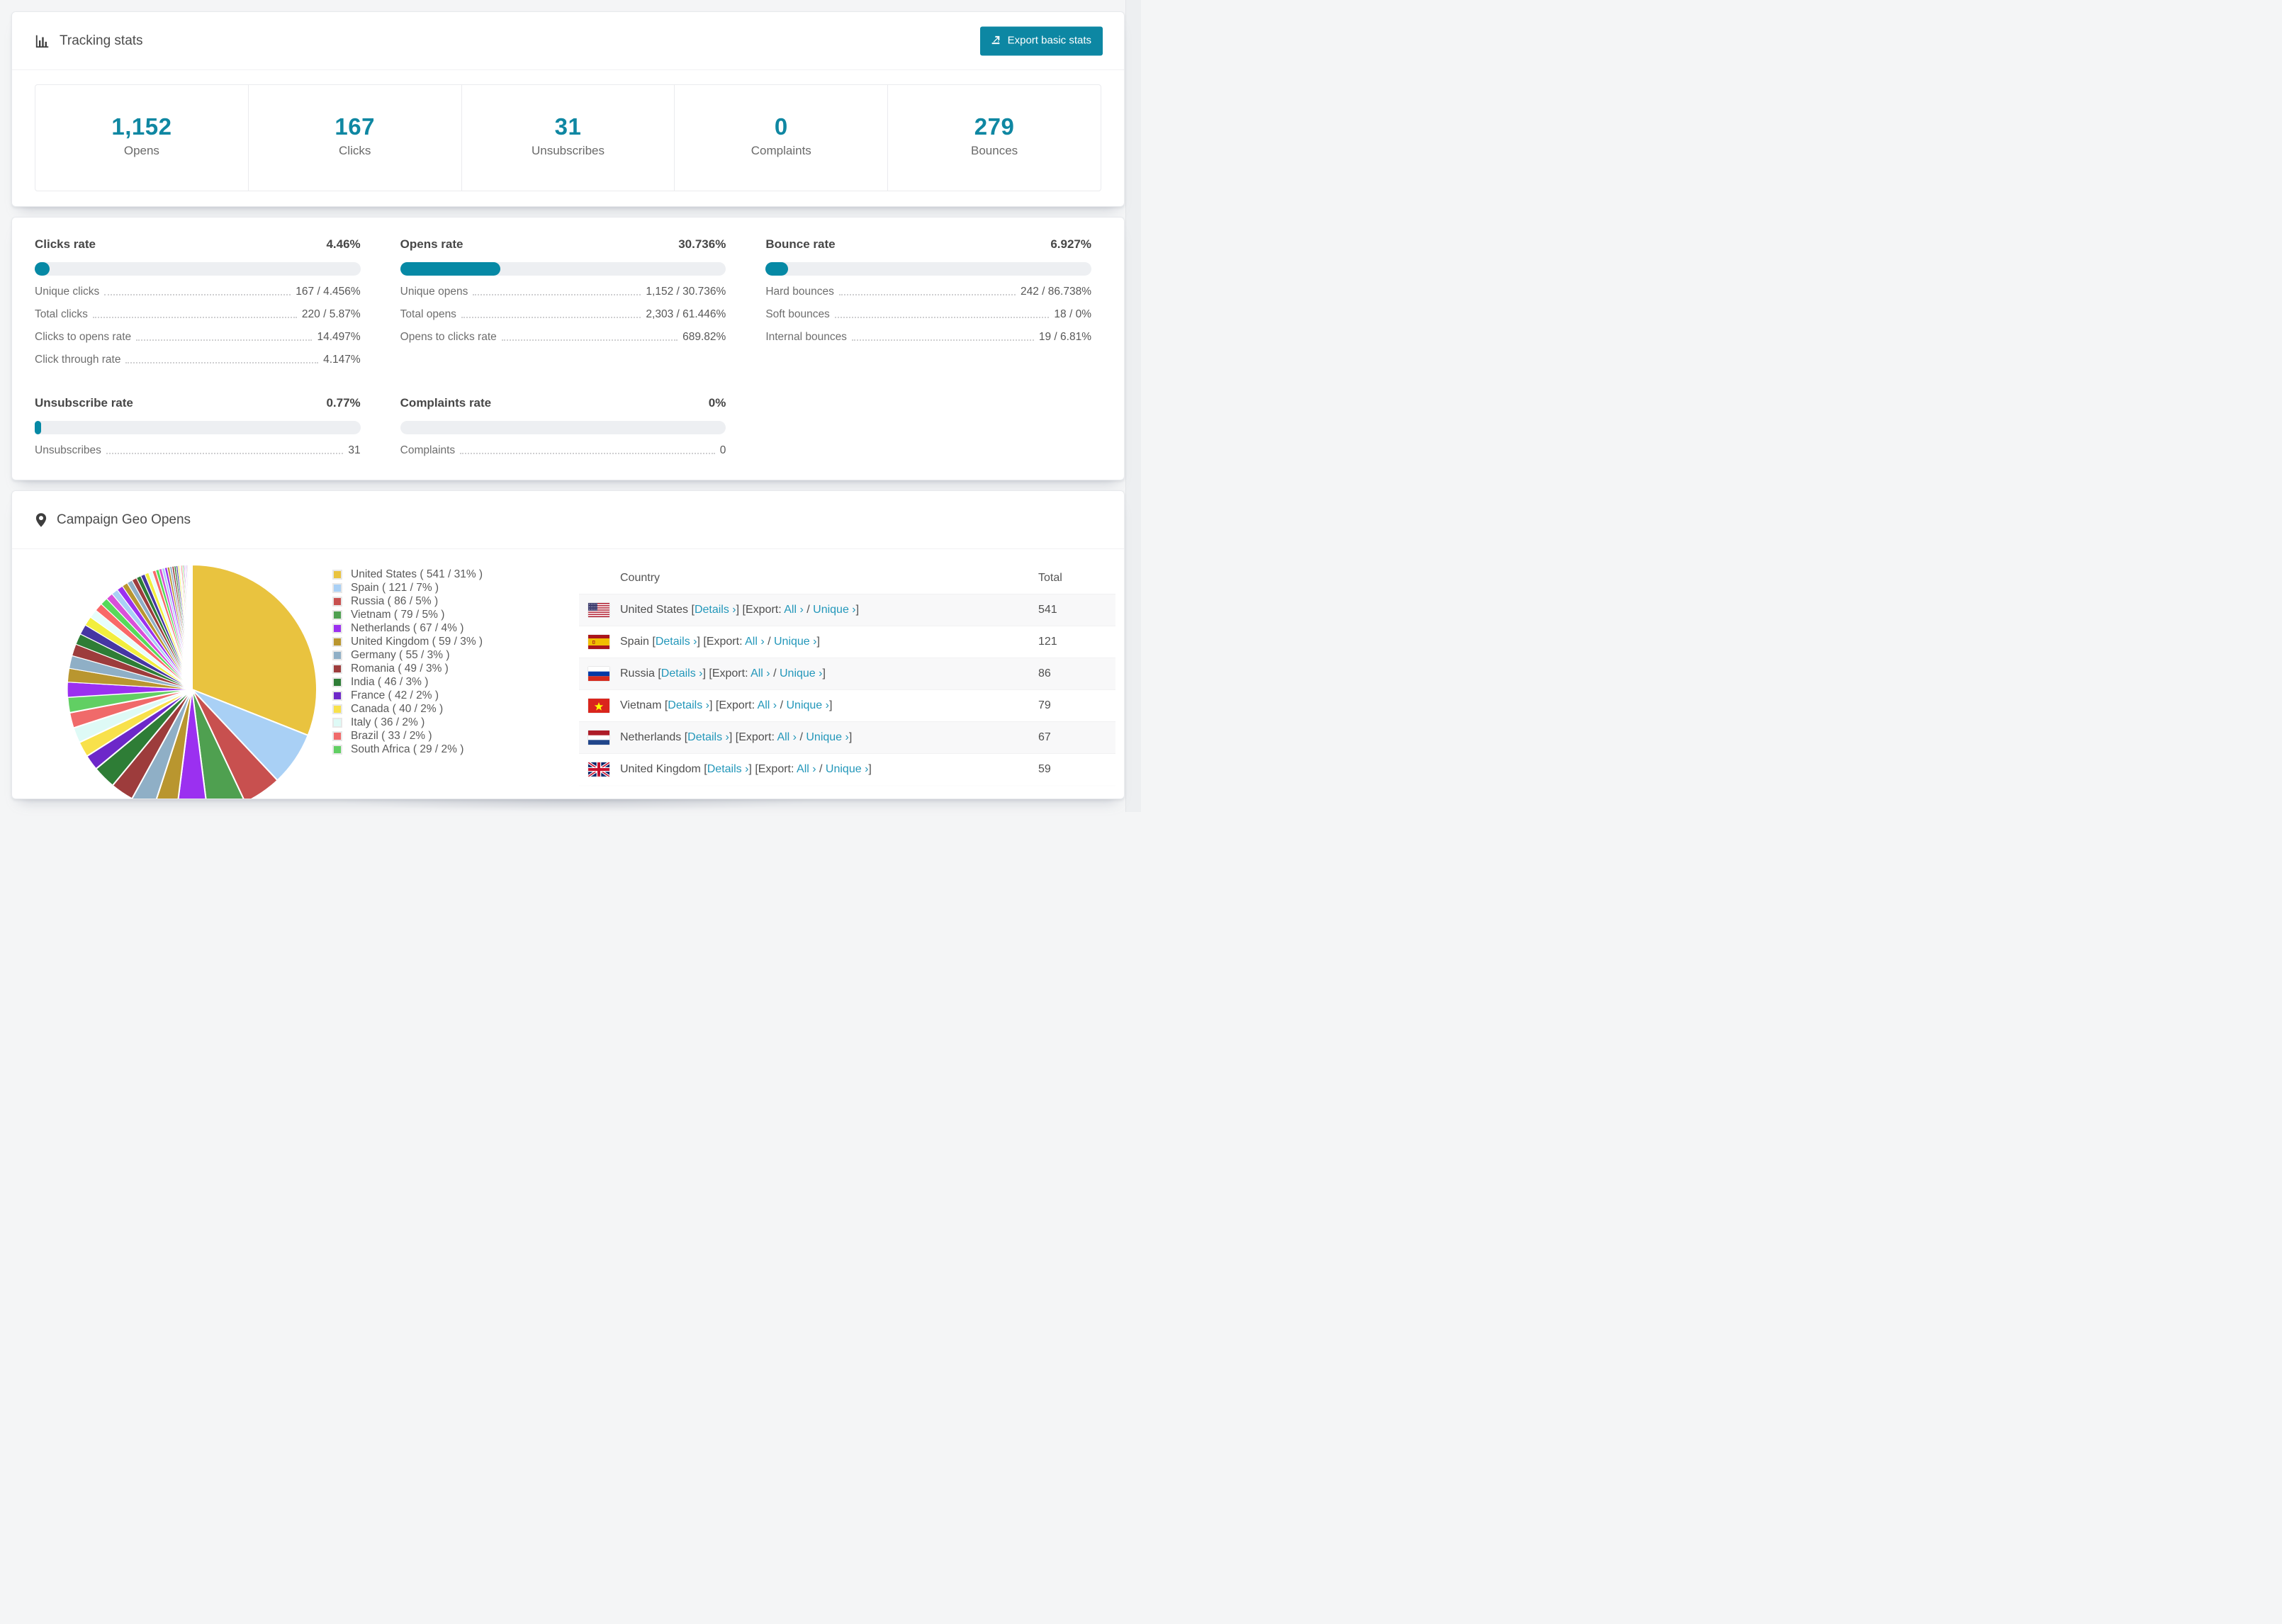  I want to click on rate-value: 30.736%, so click(702, 244).